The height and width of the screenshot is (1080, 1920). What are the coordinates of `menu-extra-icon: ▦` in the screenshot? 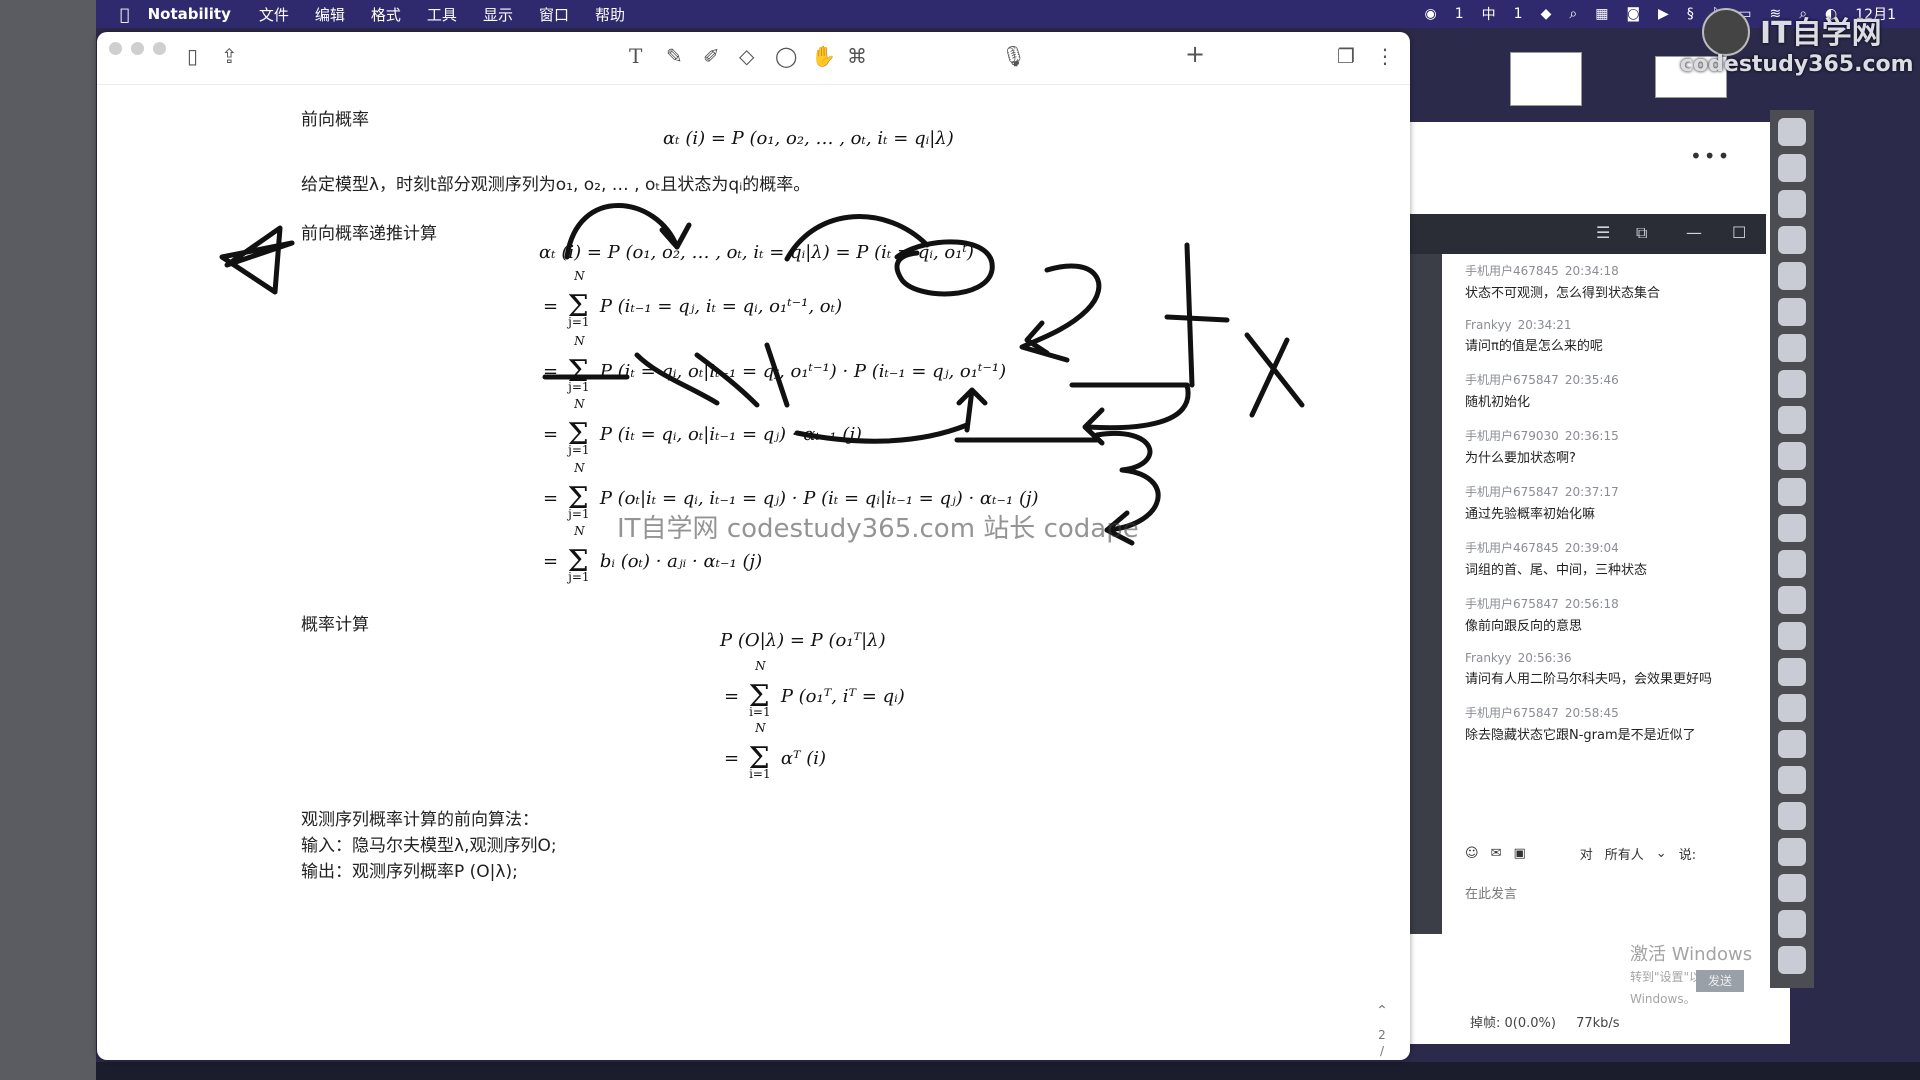 It's located at (1601, 14).